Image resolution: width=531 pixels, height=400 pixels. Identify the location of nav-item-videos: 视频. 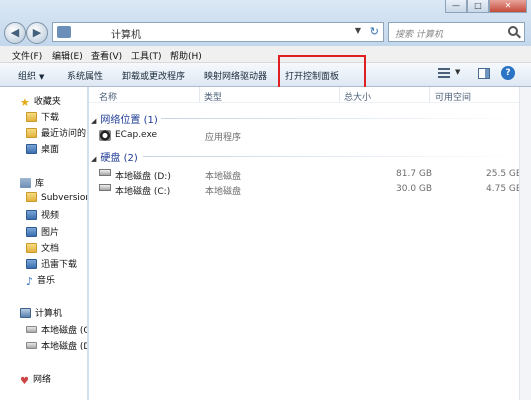
(42, 215).